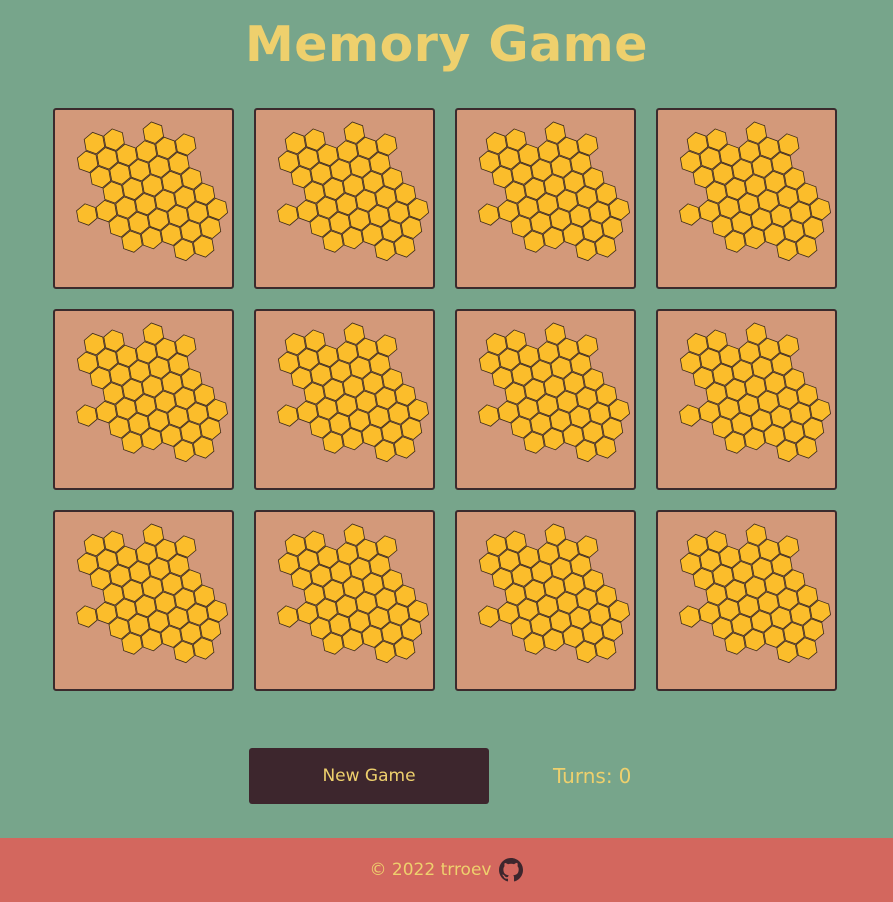  Describe the element at coordinates (446, 44) in the screenshot. I see `page-title: Memory Game` at that location.